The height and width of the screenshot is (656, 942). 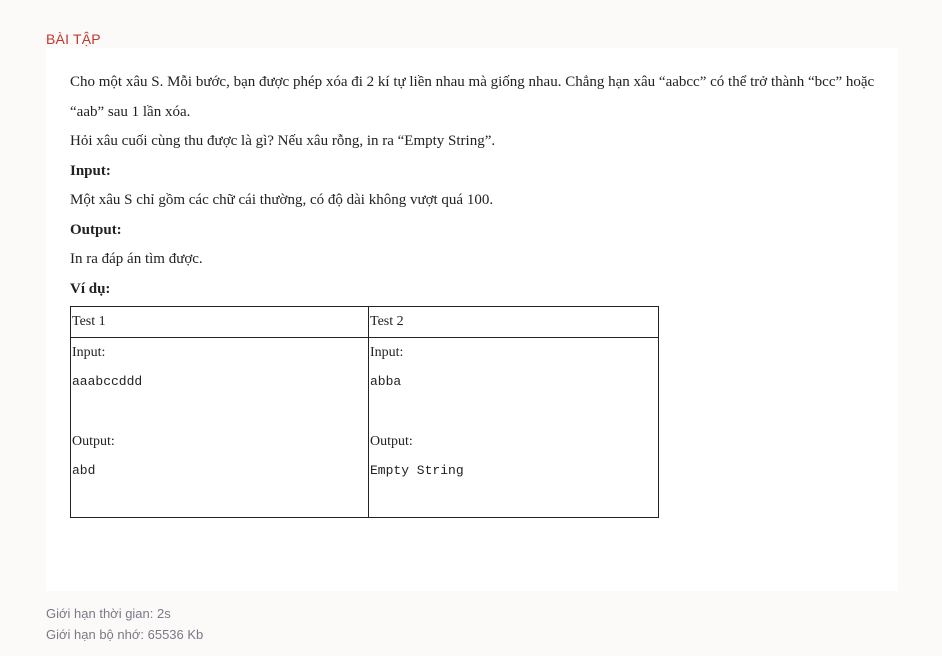 What do you see at coordinates (90, 170) in the screenshot?
I see `input-heading-text: Input:` at bounding box center [90, 170].